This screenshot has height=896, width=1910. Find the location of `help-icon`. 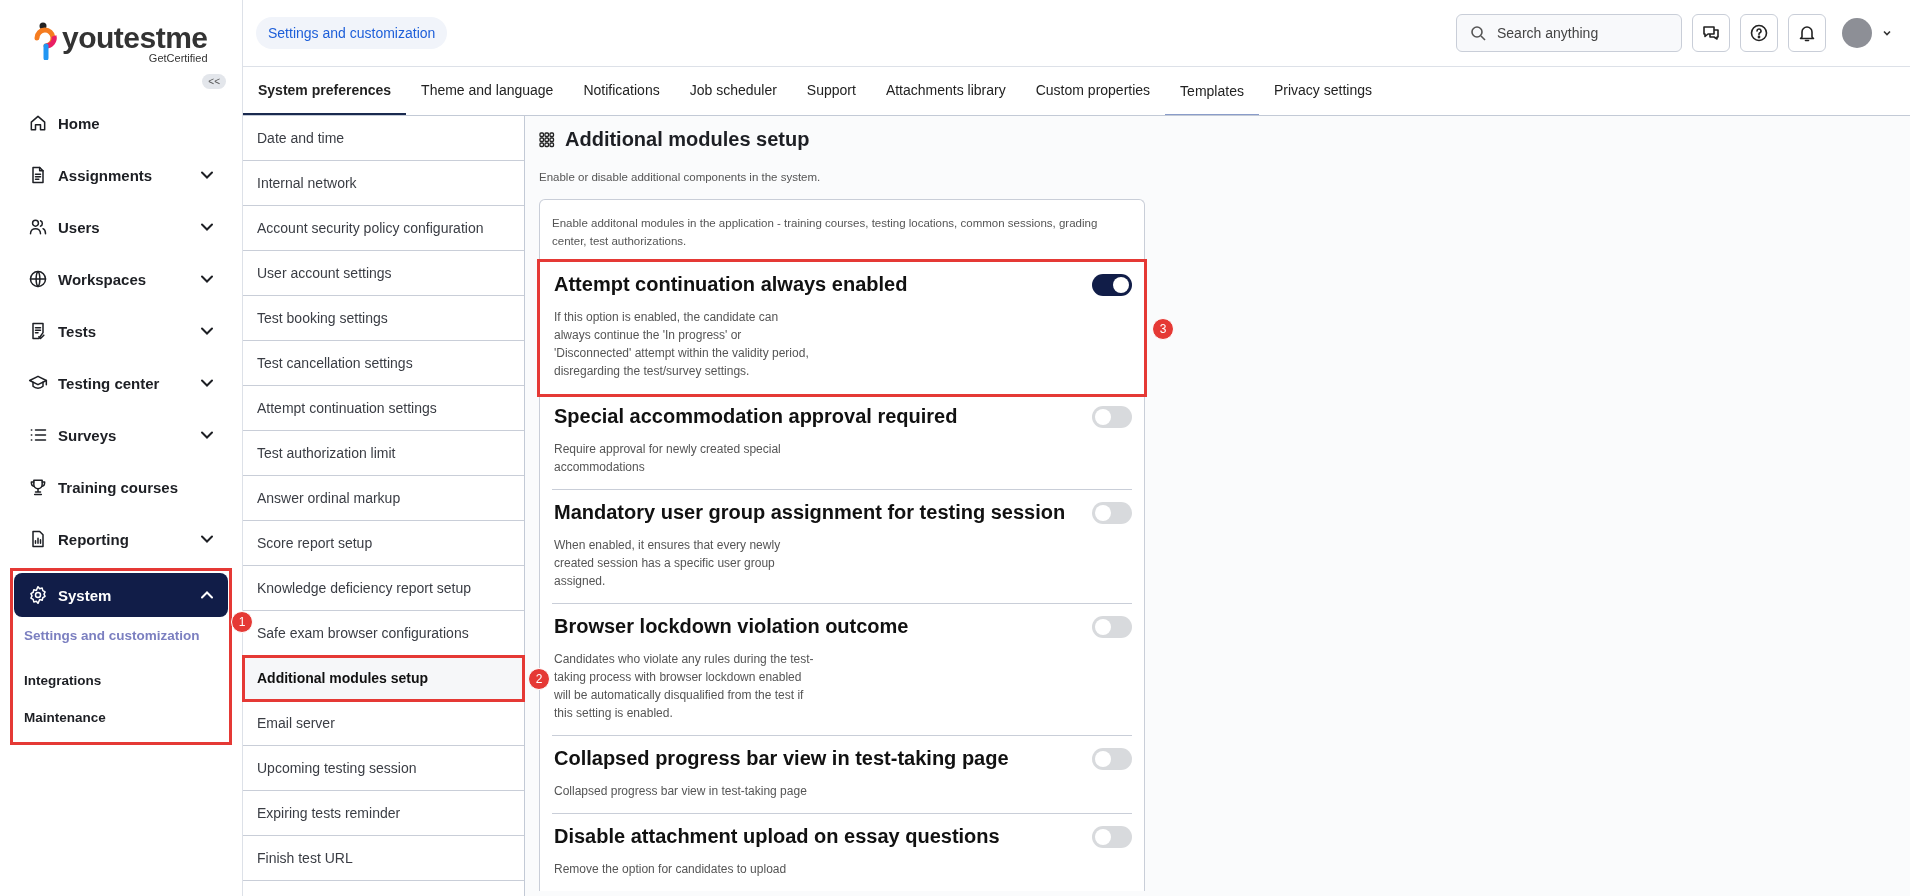

help-icon is located at coordinates (1759, 33).